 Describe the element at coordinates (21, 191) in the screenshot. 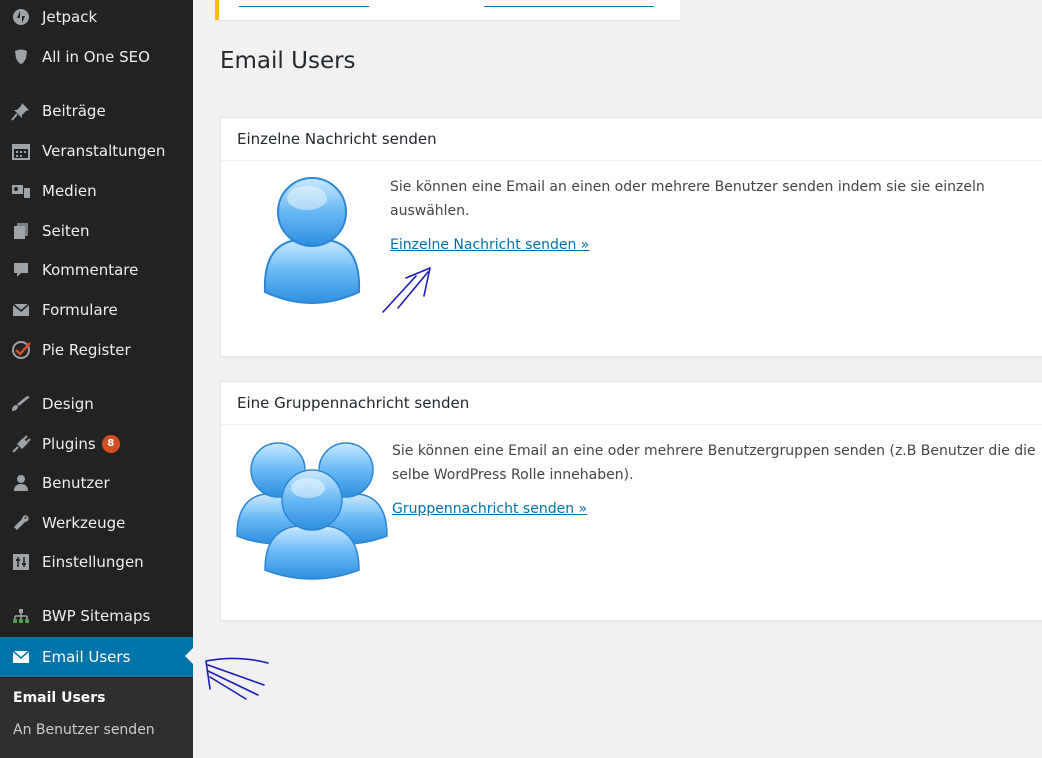

I see `media-icon` at that location.